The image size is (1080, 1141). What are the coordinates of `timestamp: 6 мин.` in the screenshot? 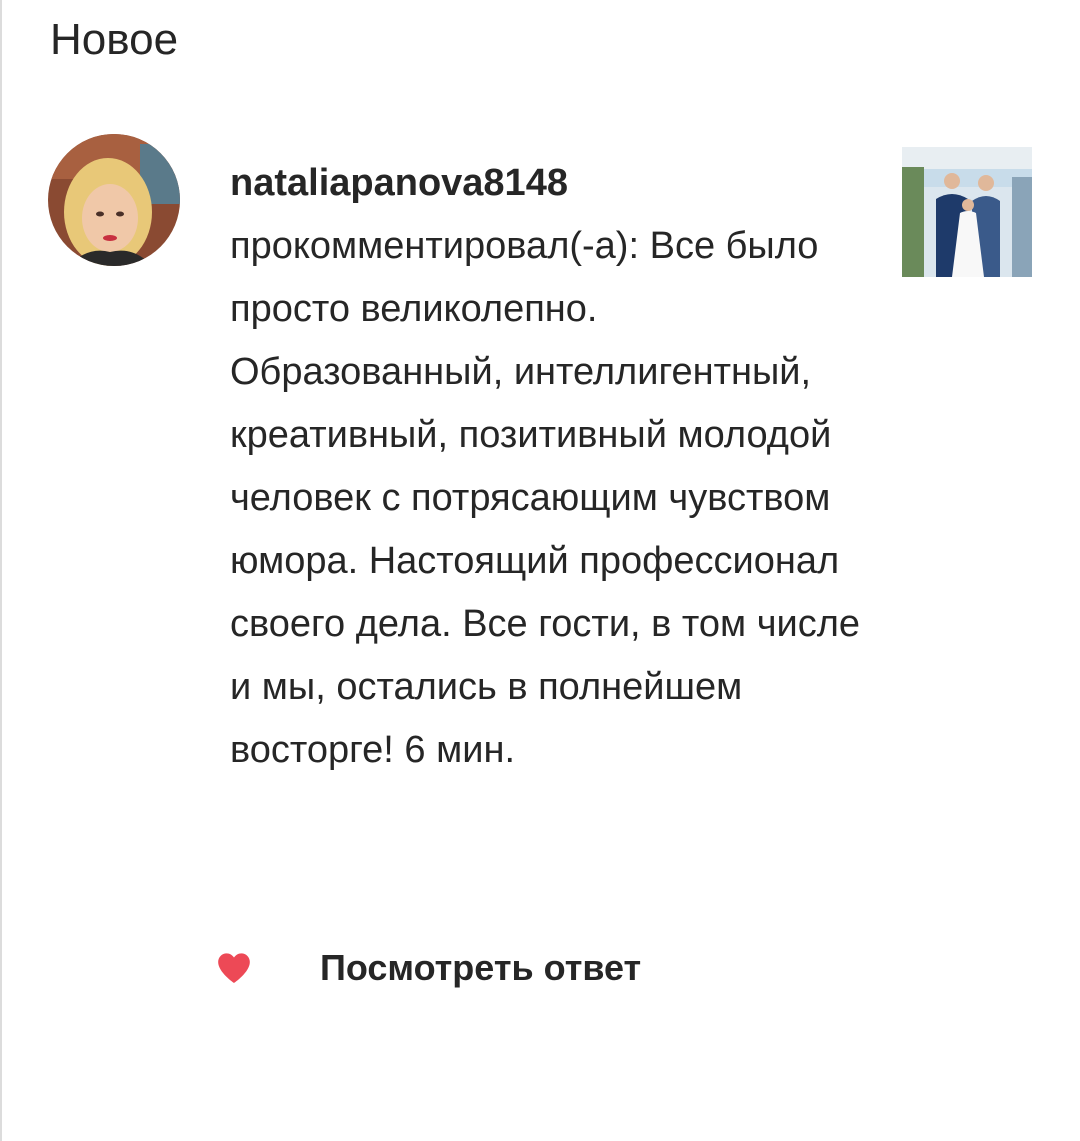 It's located at (460, 750).